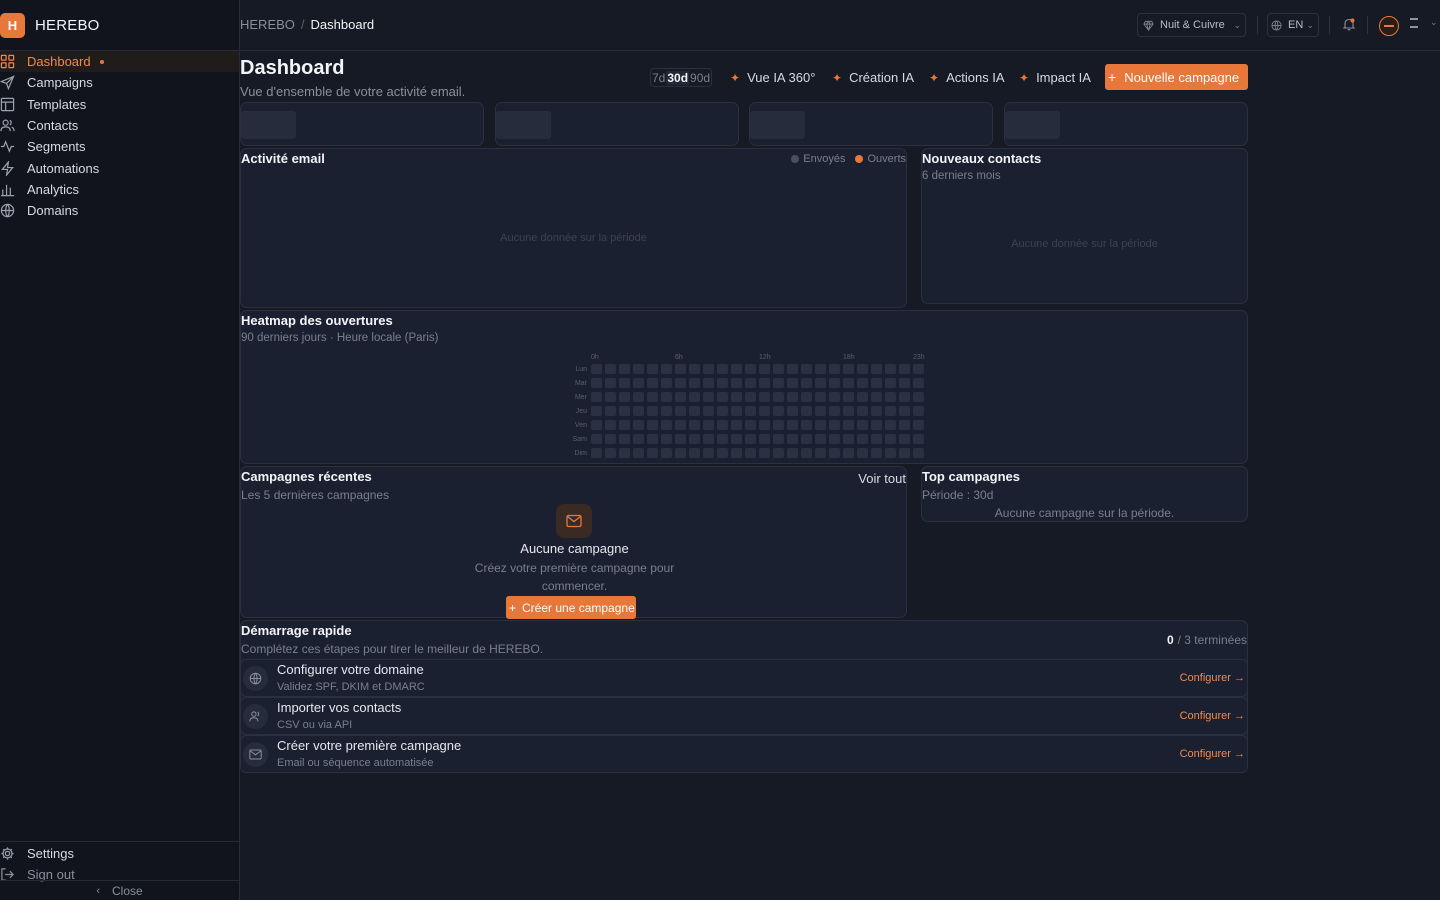 The width and height of the screenshot is (1440, 900). Describe the element at coordinates (1212, 754) in the screenshot. I see `configure-link: Configurer →` at that location.